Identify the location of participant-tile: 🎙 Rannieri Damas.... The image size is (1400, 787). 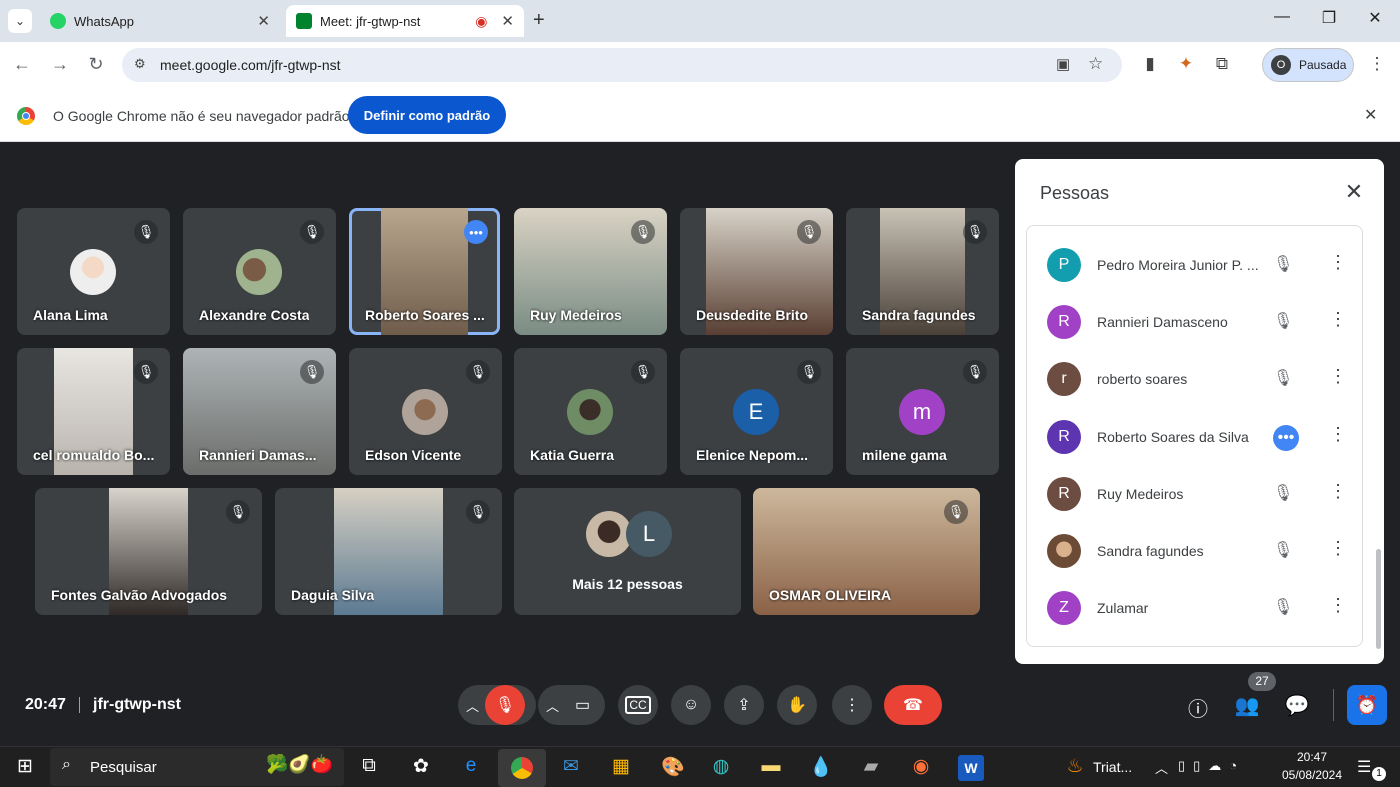
(259, 411).